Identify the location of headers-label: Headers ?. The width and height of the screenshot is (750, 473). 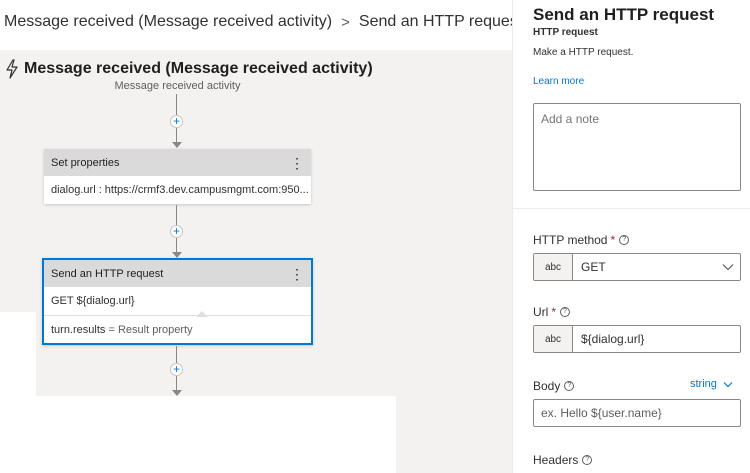
(563, 460).